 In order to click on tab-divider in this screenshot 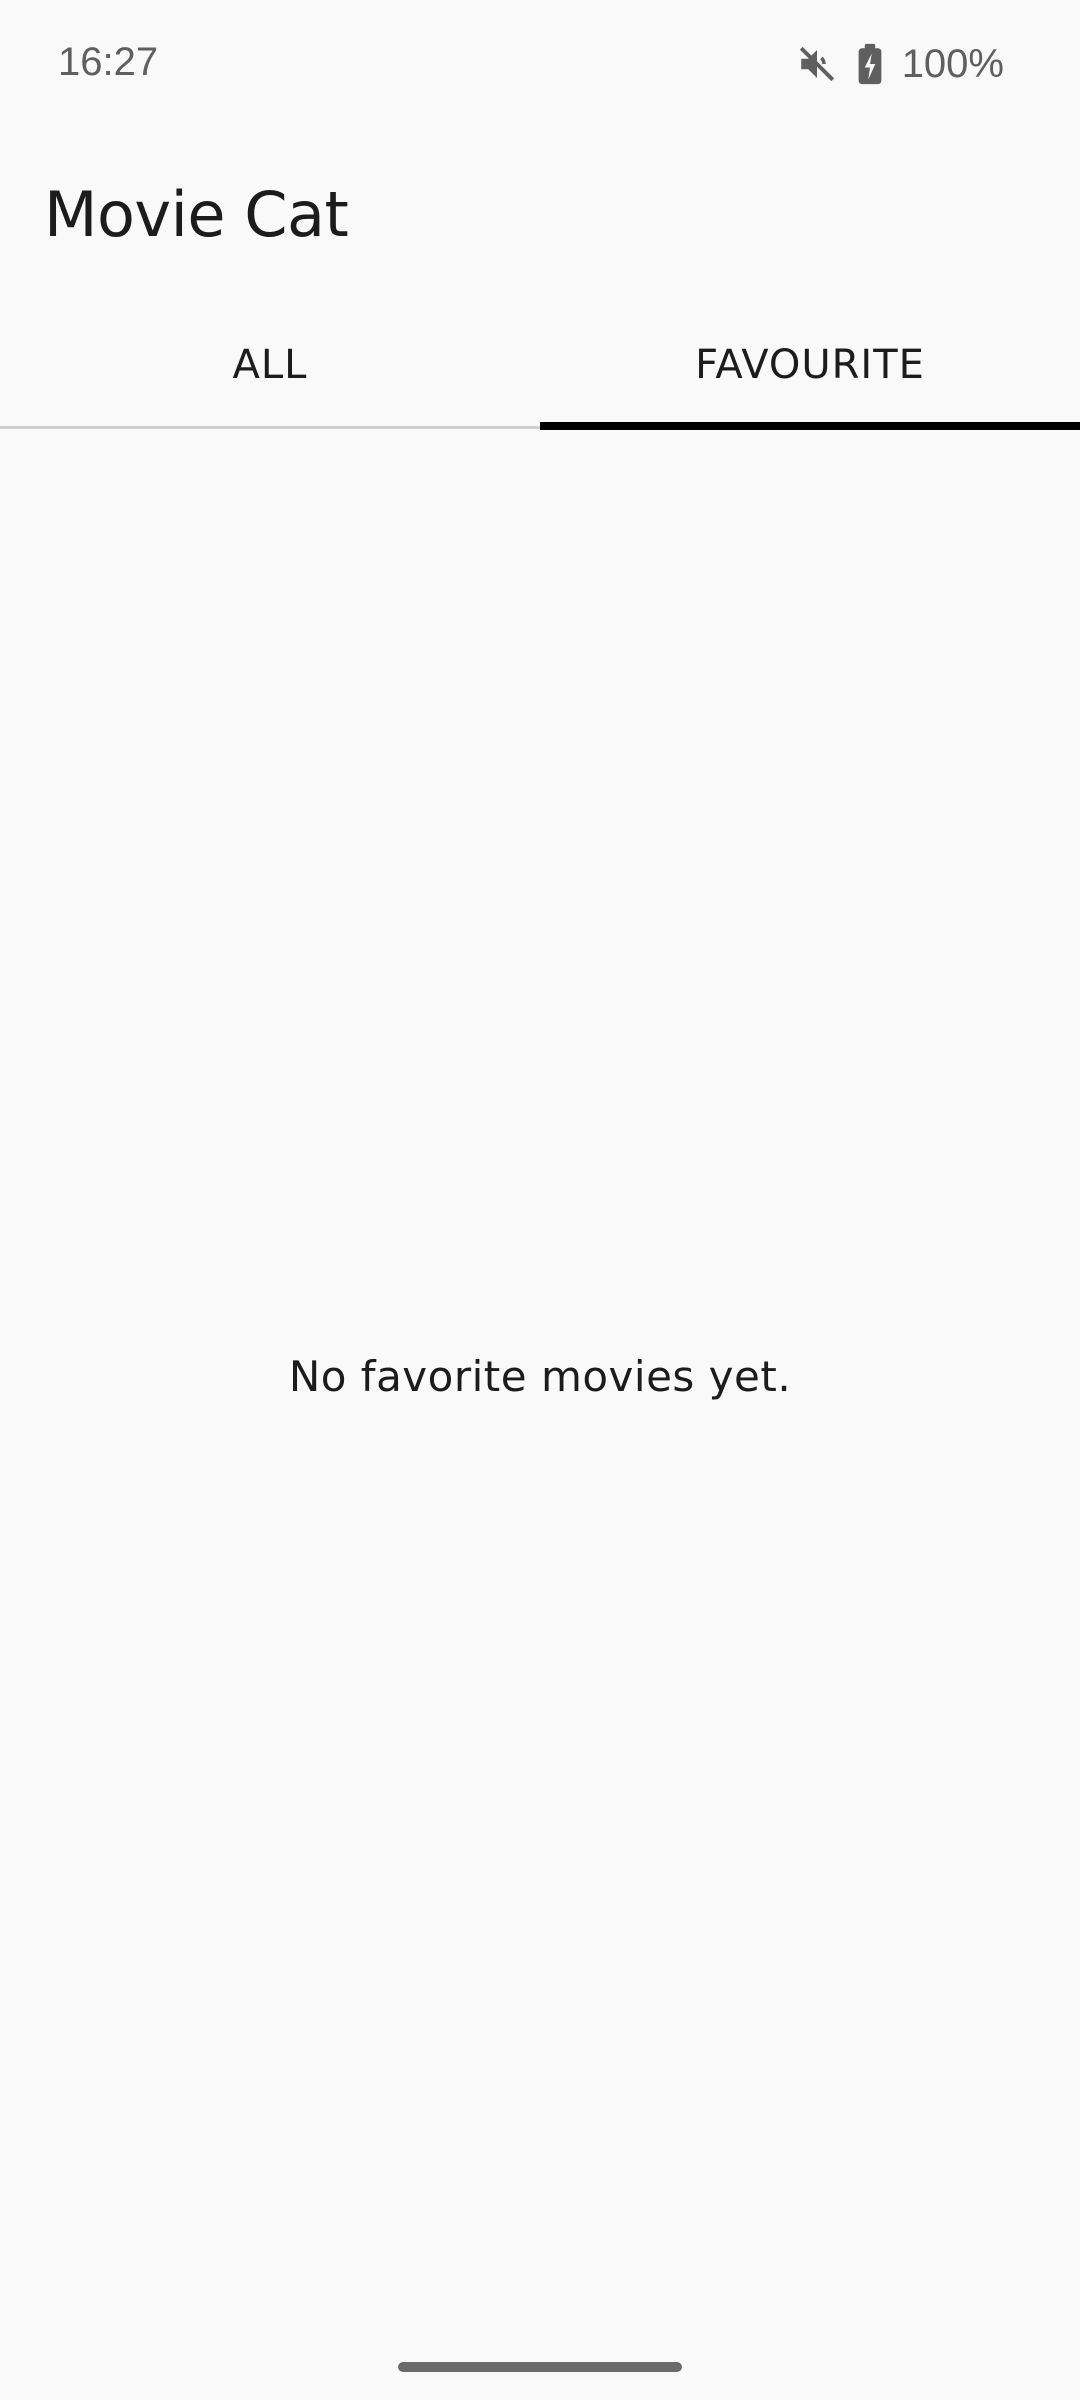, I will do `click(270, 427)`.